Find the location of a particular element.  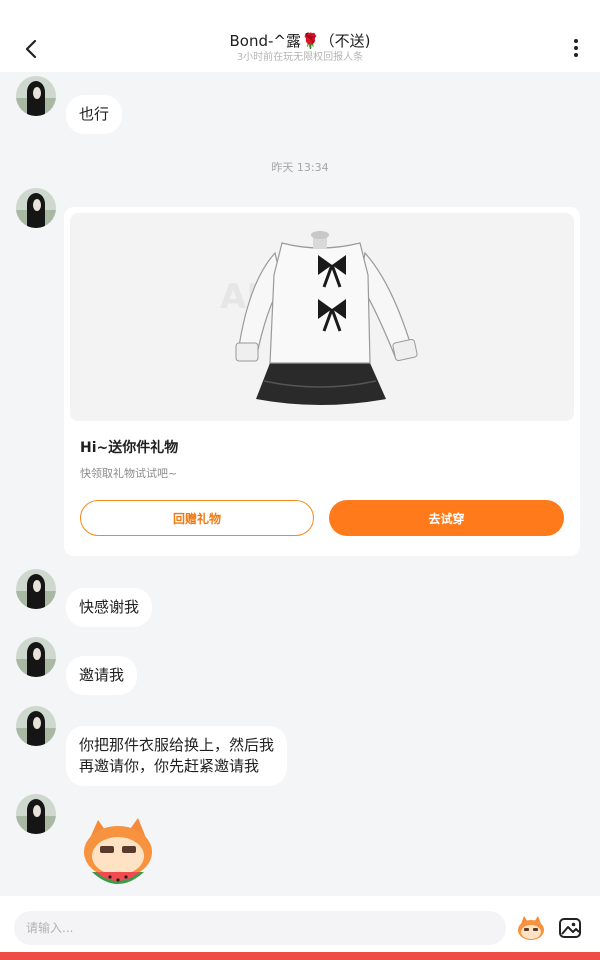

message-bubble: 邀请我 is located at coordinates (102, 675).